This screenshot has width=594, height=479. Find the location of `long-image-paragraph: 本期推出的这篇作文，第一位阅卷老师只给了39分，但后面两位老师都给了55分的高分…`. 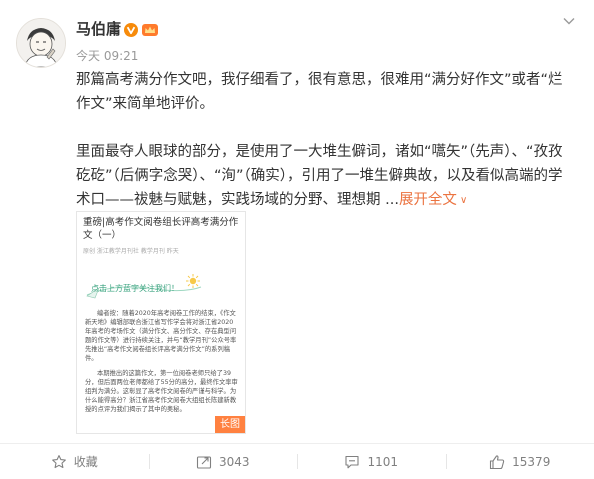

long-image-paragraph: 本期推出的这篇作文，第一位阅卷老师只给了39分，但后面两位老师都给了55分的高分… is located at coordinates (162, 391).